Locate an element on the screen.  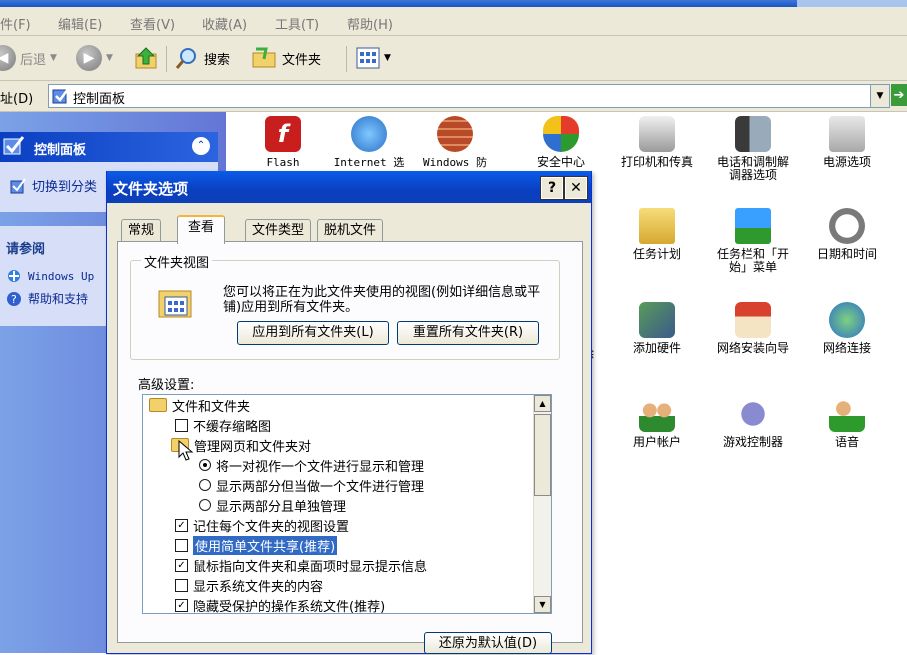
reset-all-folders-button: 重置所有文件夹(R) is located at coordinates (468, 333).